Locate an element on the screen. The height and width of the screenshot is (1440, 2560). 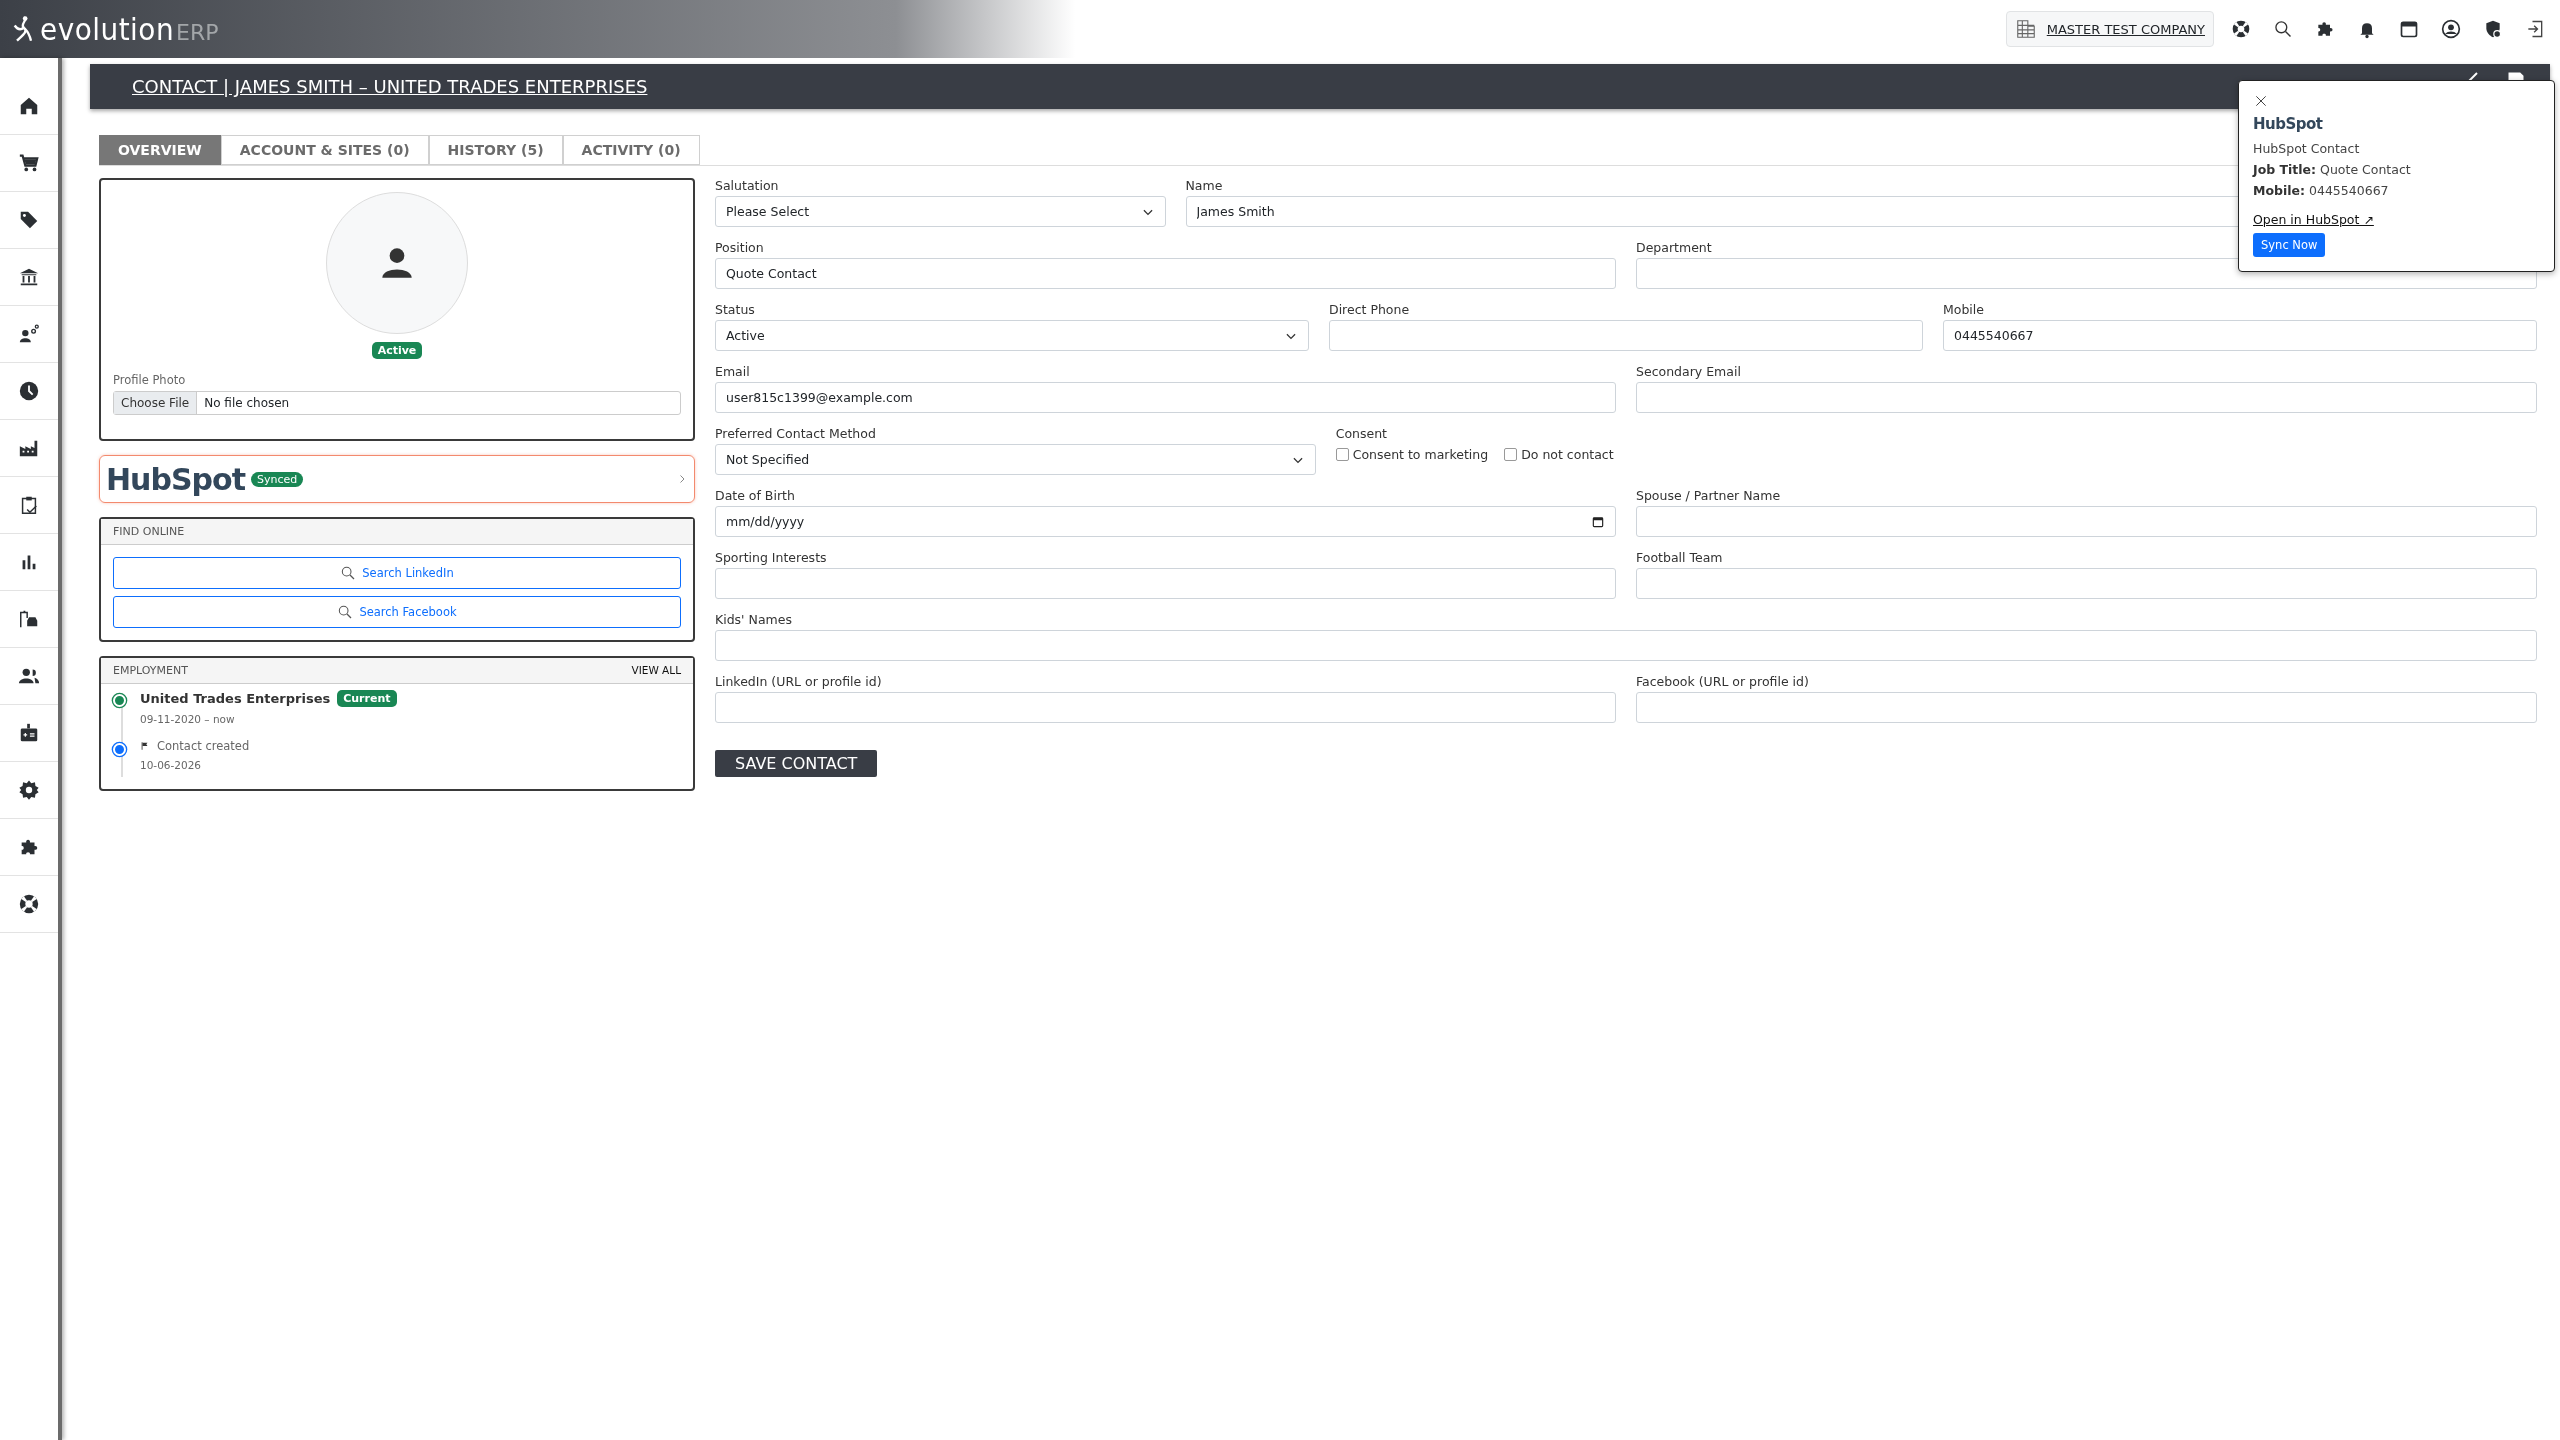
field-label: Email is located at coordinates (732, 371).